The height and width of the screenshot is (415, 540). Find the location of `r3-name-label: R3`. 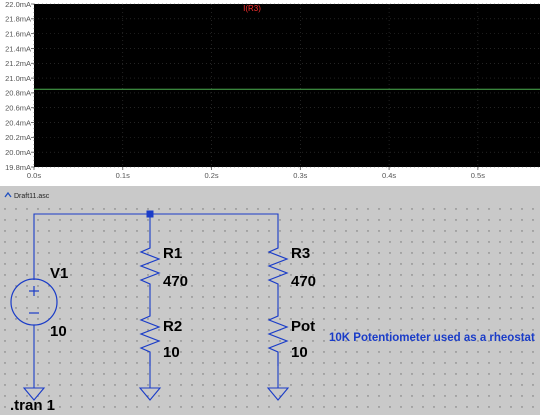

r3-name-label: R3 is located at coordinates (300, 253).